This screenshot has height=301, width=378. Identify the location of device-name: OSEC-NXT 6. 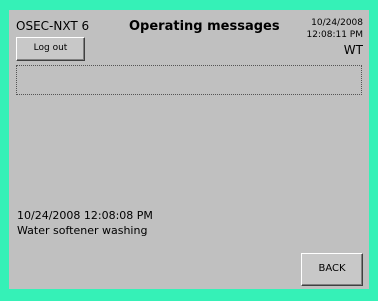
(53, 26).